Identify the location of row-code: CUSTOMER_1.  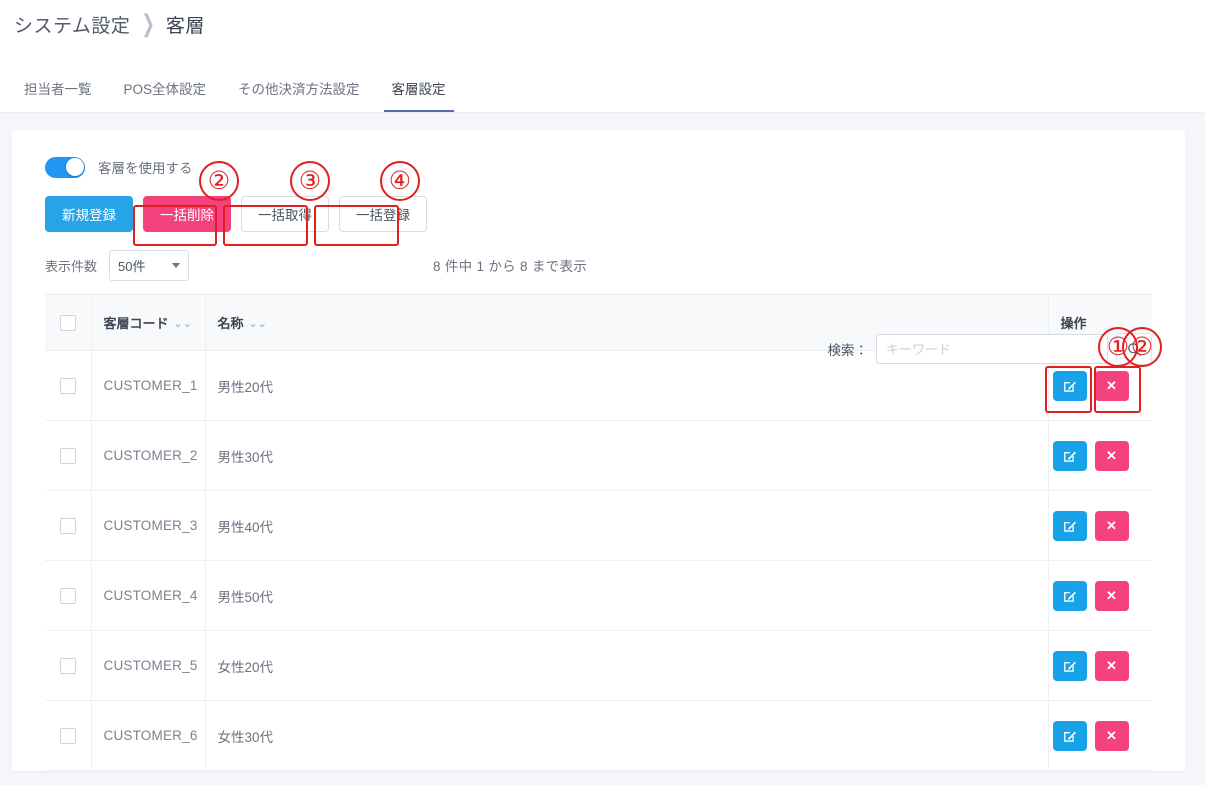
(147, 385).